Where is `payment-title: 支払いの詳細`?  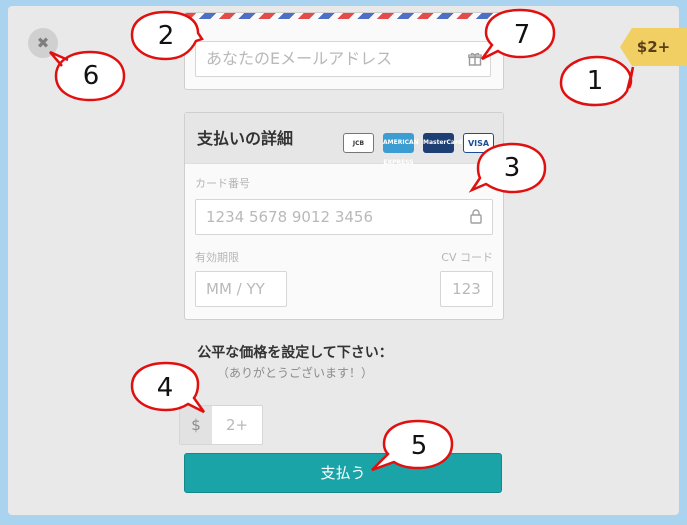 payment-title: 支払いの詳細 is located at coordinates (245, 138).